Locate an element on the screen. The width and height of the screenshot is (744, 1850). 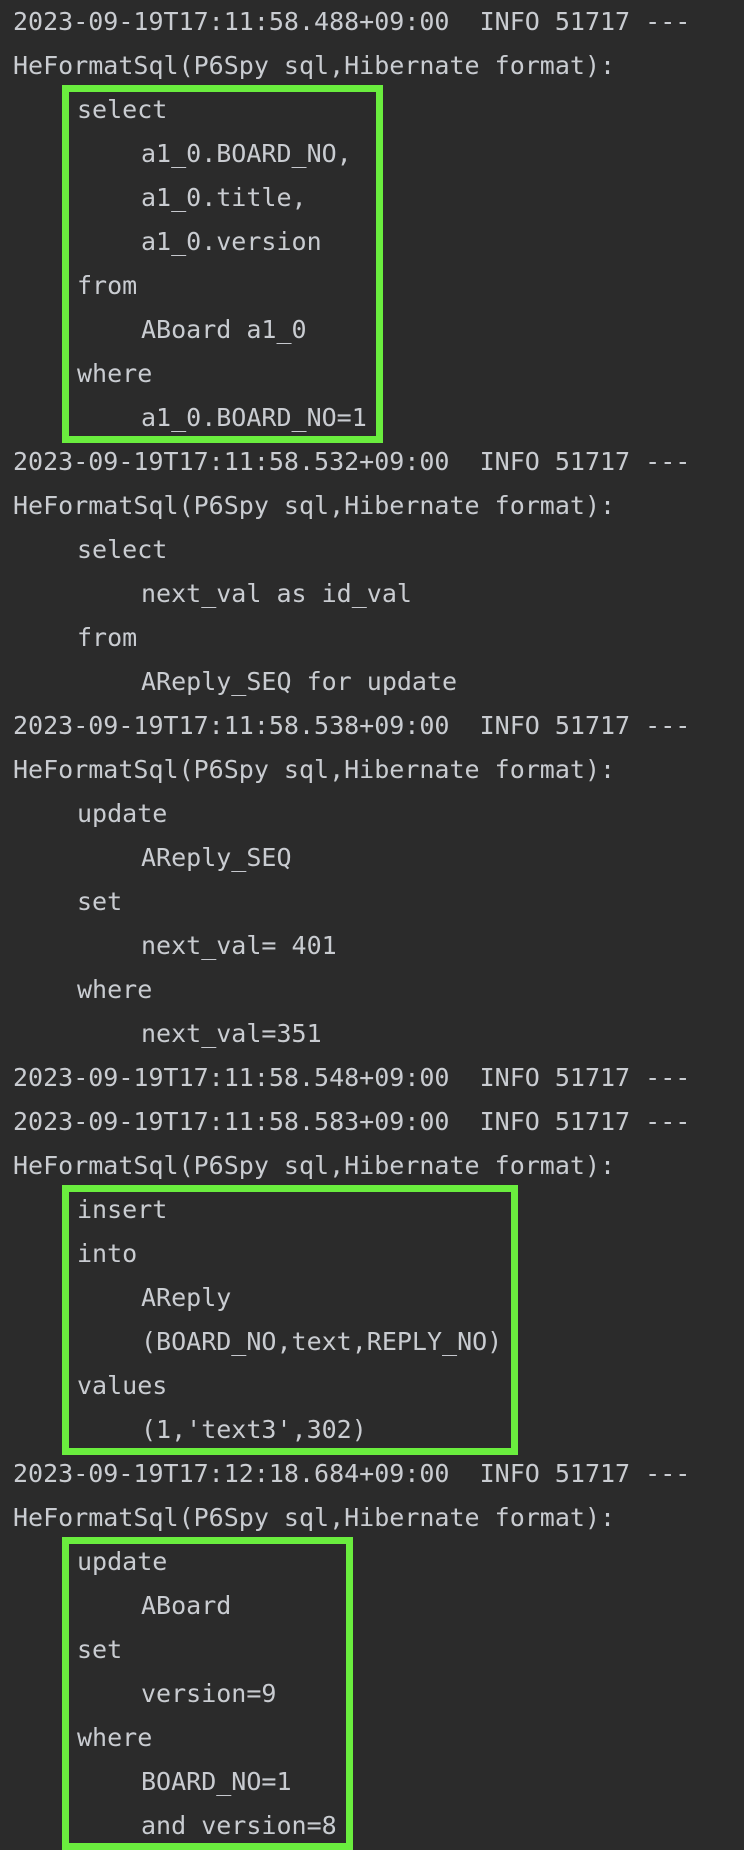
sql-line: AReply_SEQ is located at coordinates (216, 857).